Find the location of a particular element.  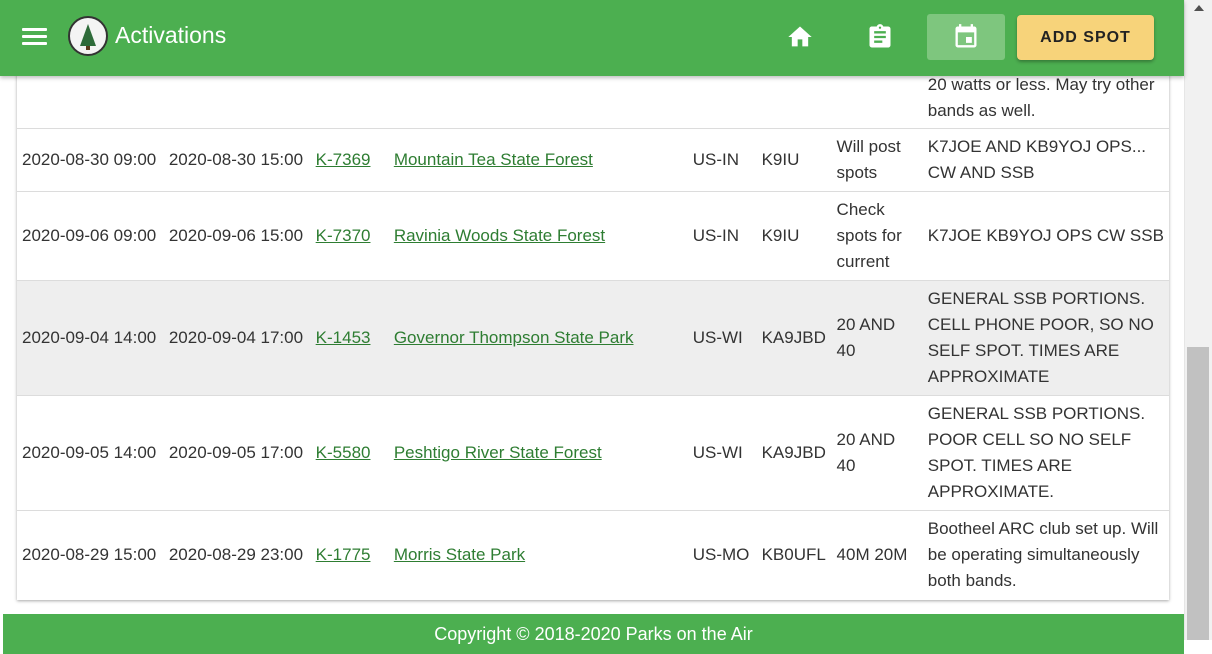

frequencies-cell: Will post spots is located at coordinates (868, 159).